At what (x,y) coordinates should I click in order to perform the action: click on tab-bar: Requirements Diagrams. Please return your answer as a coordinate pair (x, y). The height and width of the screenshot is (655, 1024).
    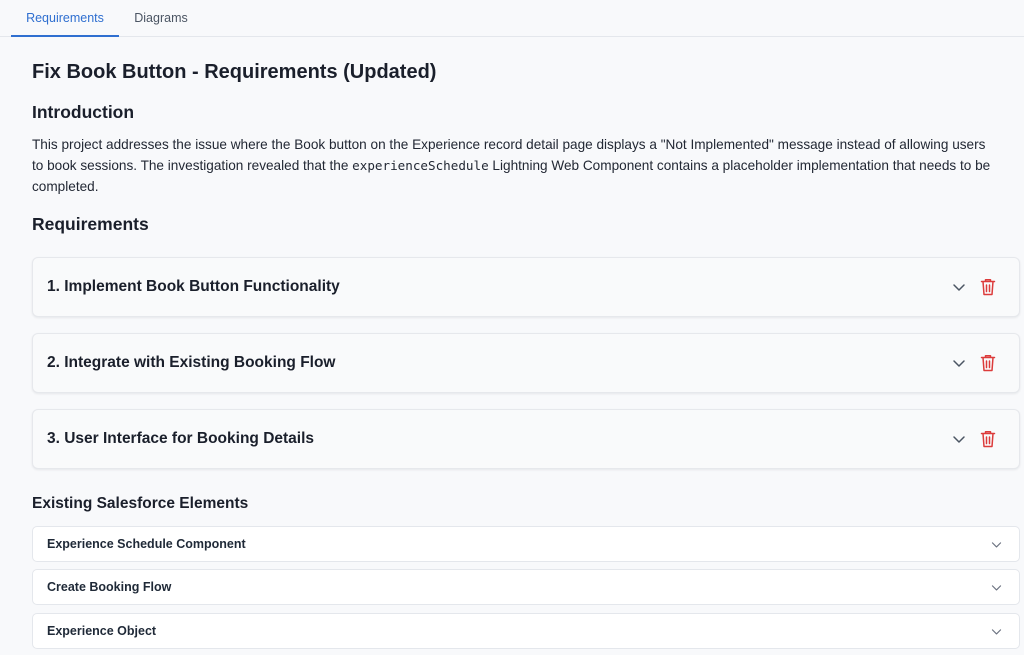
    Looking at the image, I should click on (512, 18).